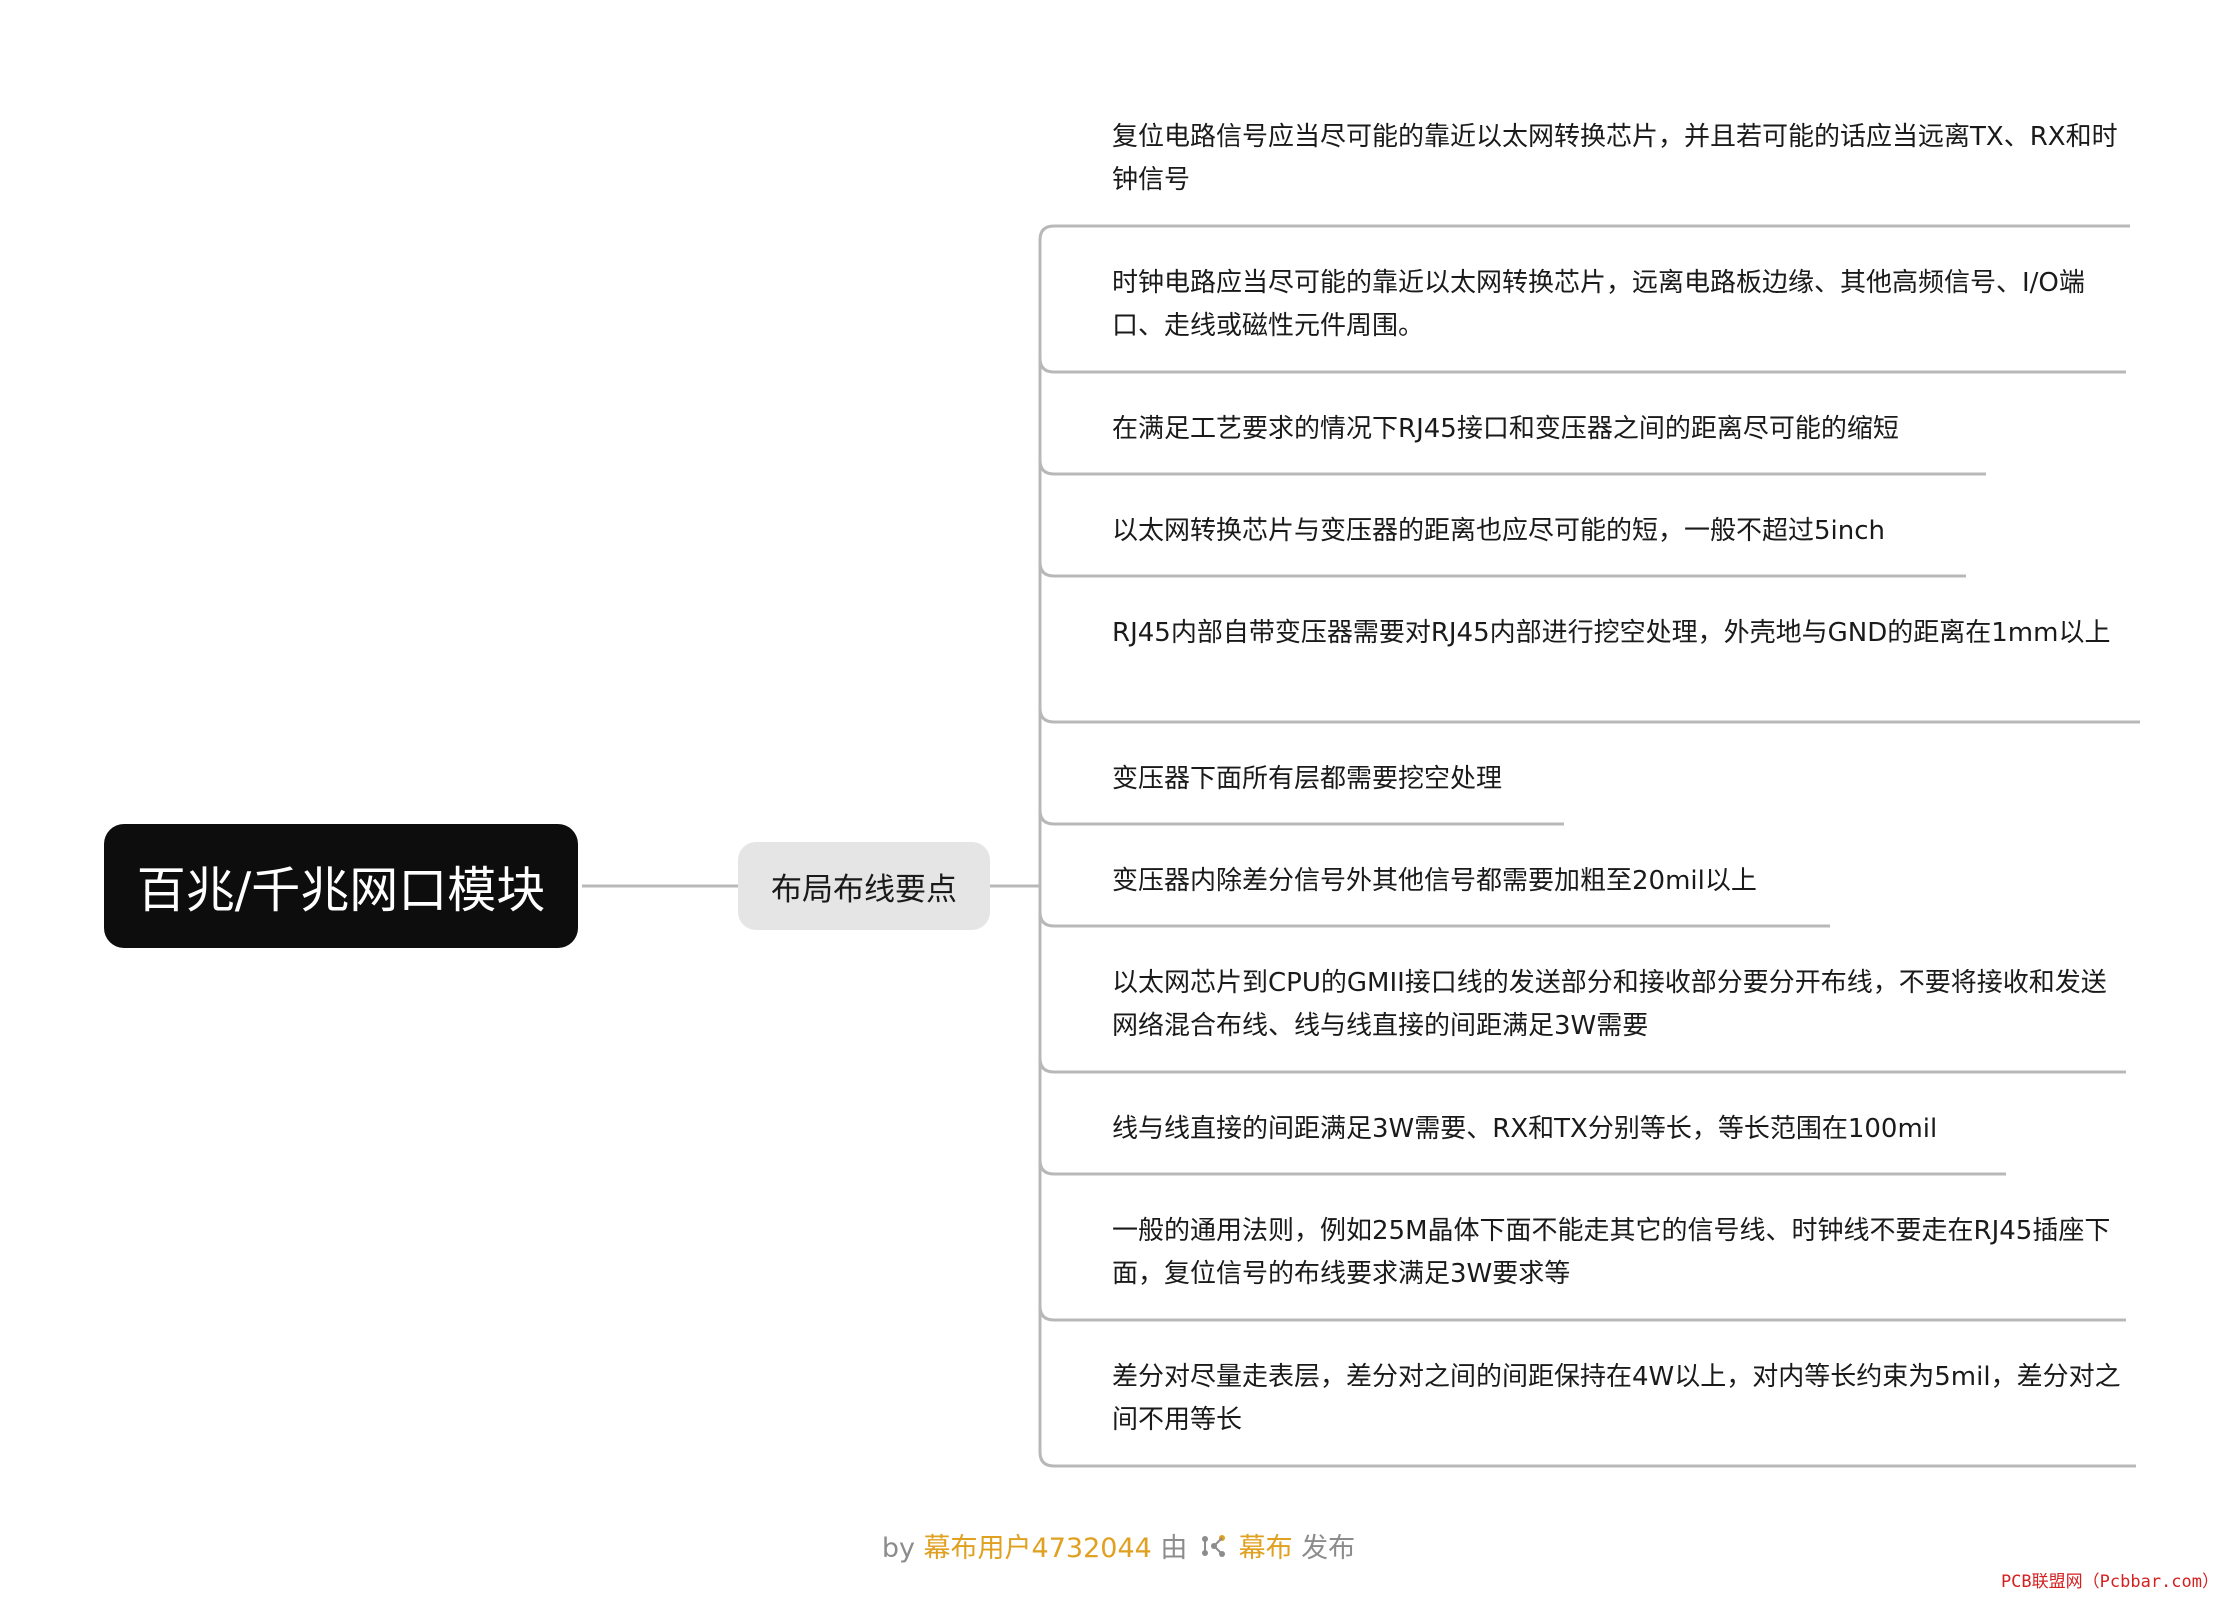 The height and width of the screenshot is (1598, 2237). I want to click on watermark: PCB联盟网（Pcbbar.com）, so click(2109, 1582).